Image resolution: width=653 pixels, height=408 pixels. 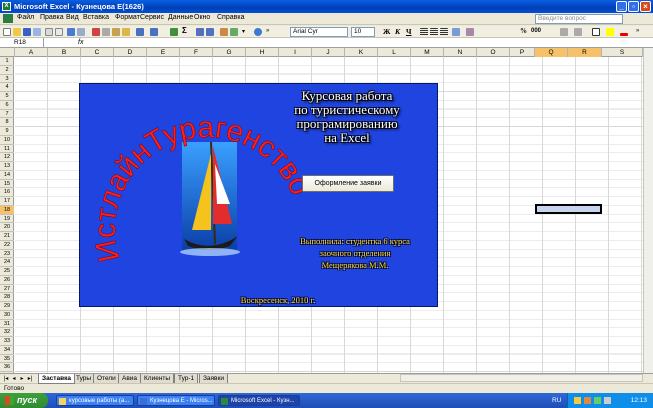 I want to click on menu-edit: Правка, so click(x=52, y=17).